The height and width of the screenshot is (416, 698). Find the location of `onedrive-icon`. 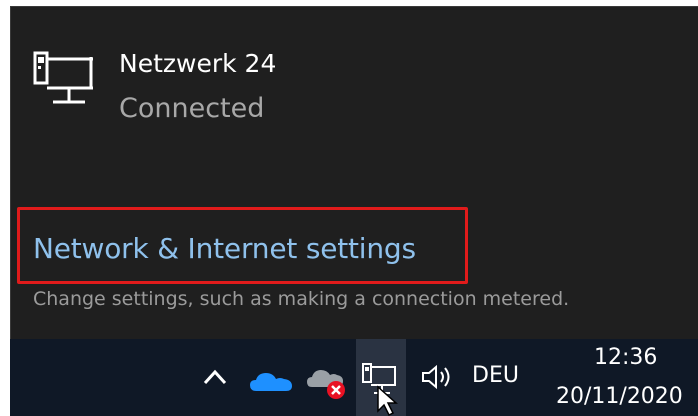

onedrive-icon is located at coordinates (271, 381).